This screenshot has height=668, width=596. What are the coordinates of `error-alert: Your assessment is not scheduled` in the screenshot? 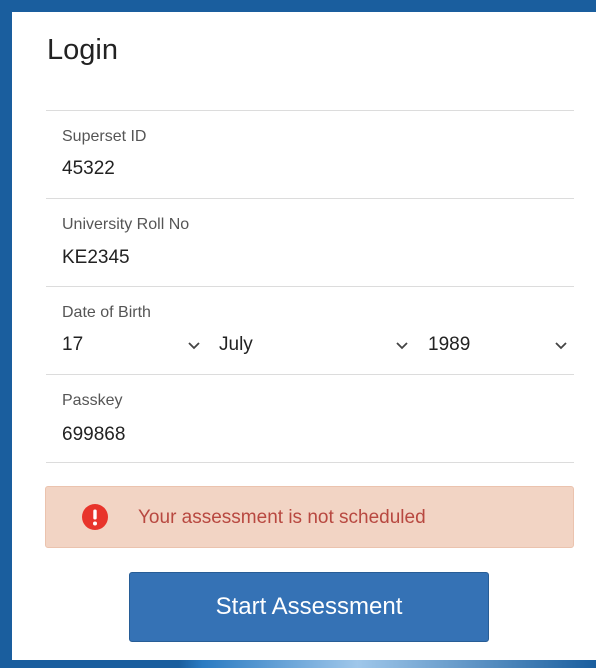 It's located at (309, 517).